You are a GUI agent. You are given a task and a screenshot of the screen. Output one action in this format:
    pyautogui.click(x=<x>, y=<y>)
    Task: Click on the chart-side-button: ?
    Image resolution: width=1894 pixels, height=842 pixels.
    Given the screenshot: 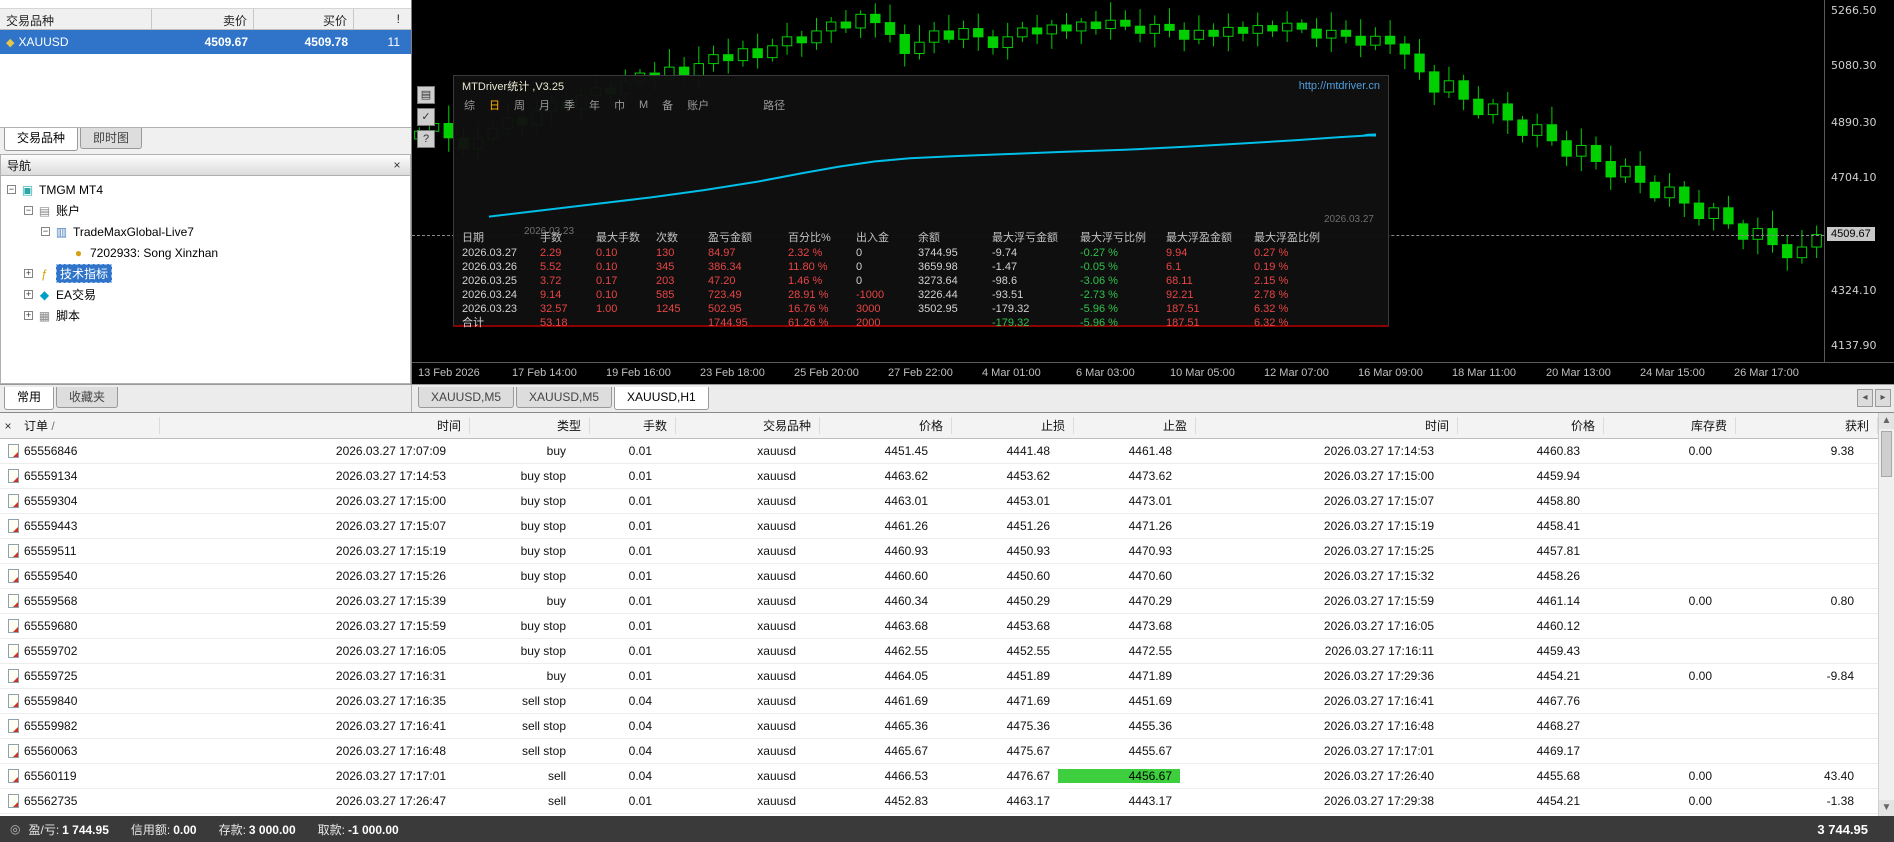 What is the action you would take?
    pyautogui.click(x=426, y=139)
    